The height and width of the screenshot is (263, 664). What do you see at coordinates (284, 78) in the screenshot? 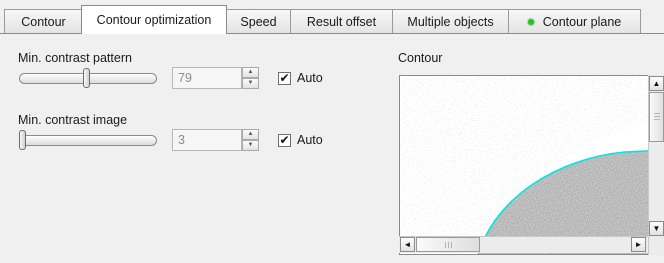
I see `pattern-auto-checkbox: ✔` at bounding box center [284, 78].